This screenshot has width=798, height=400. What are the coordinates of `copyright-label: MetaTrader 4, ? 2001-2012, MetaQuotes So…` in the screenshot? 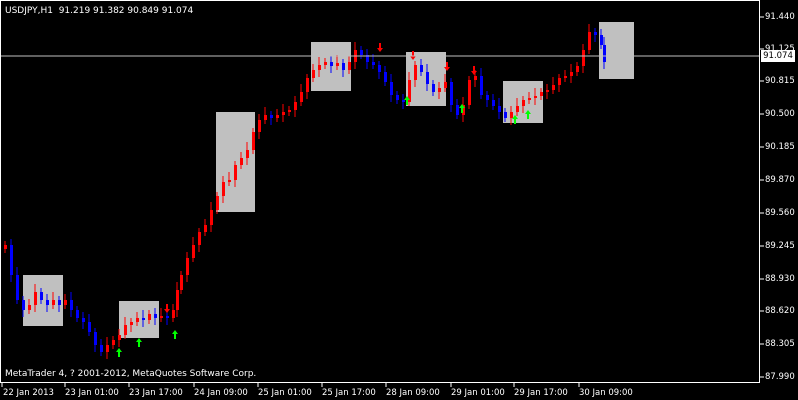 It's located at (131, 374).